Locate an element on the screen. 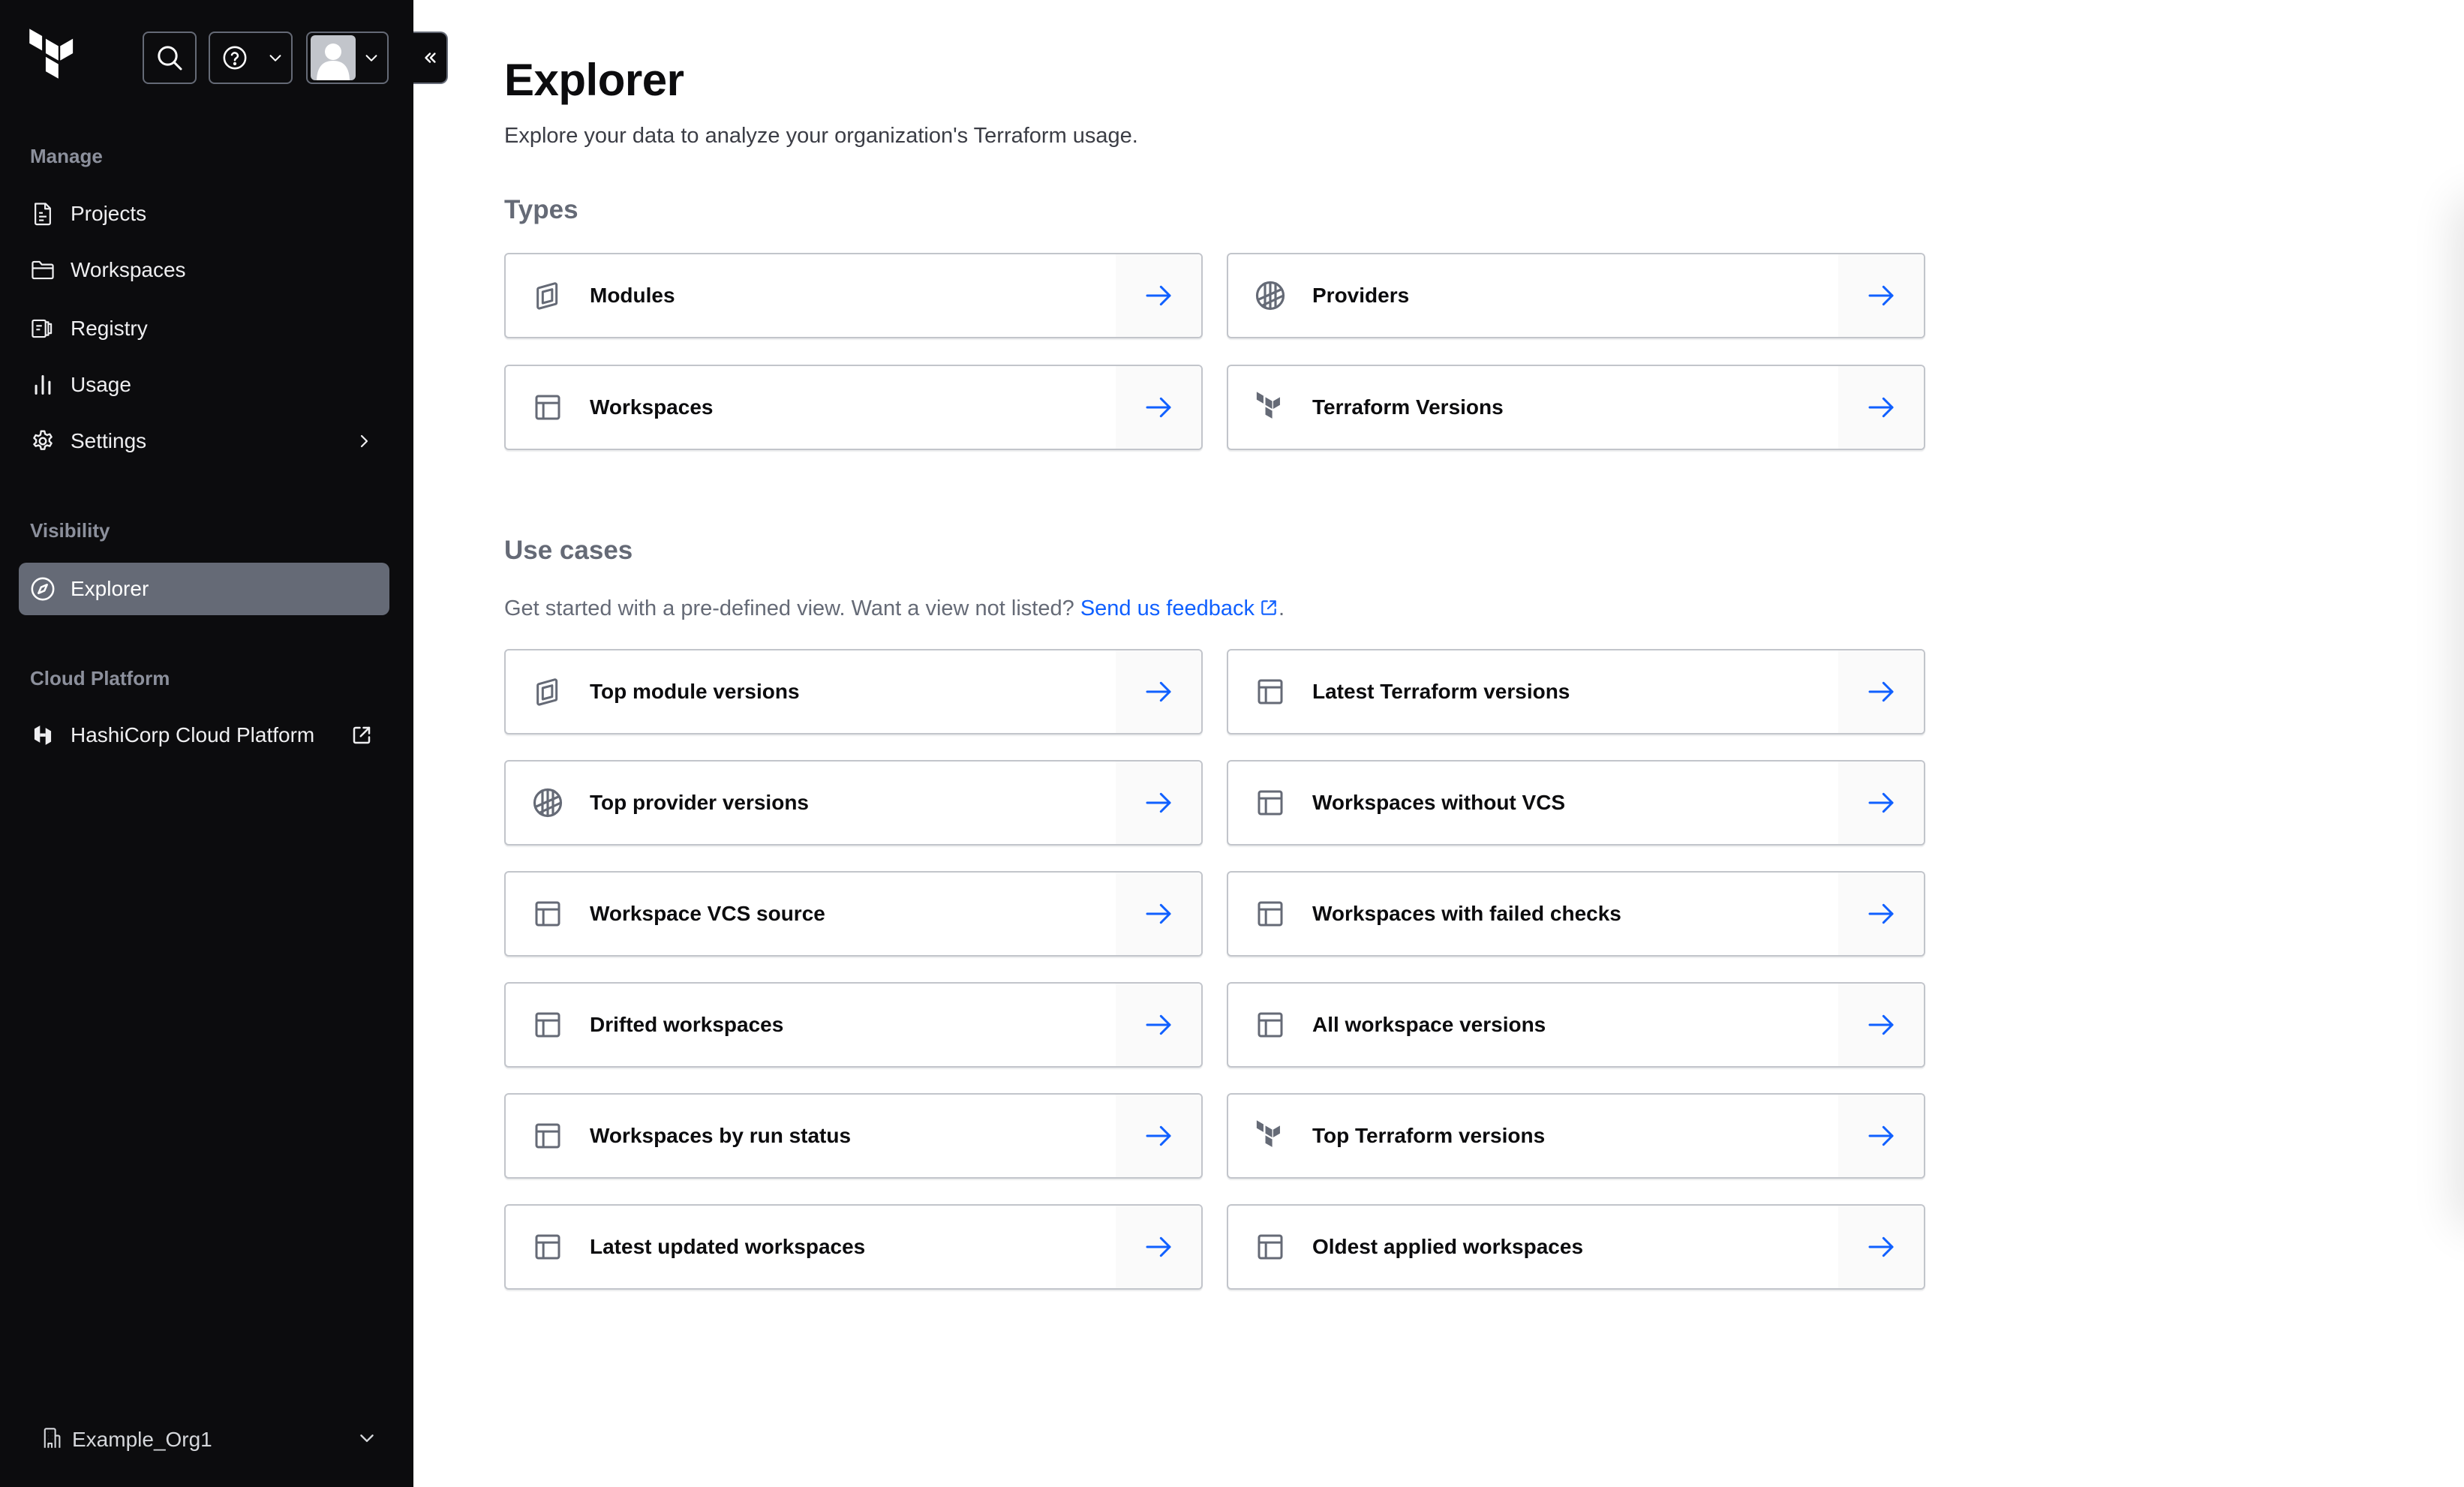  card-workspaces: Workspaces is located at coordinates (854, 407).